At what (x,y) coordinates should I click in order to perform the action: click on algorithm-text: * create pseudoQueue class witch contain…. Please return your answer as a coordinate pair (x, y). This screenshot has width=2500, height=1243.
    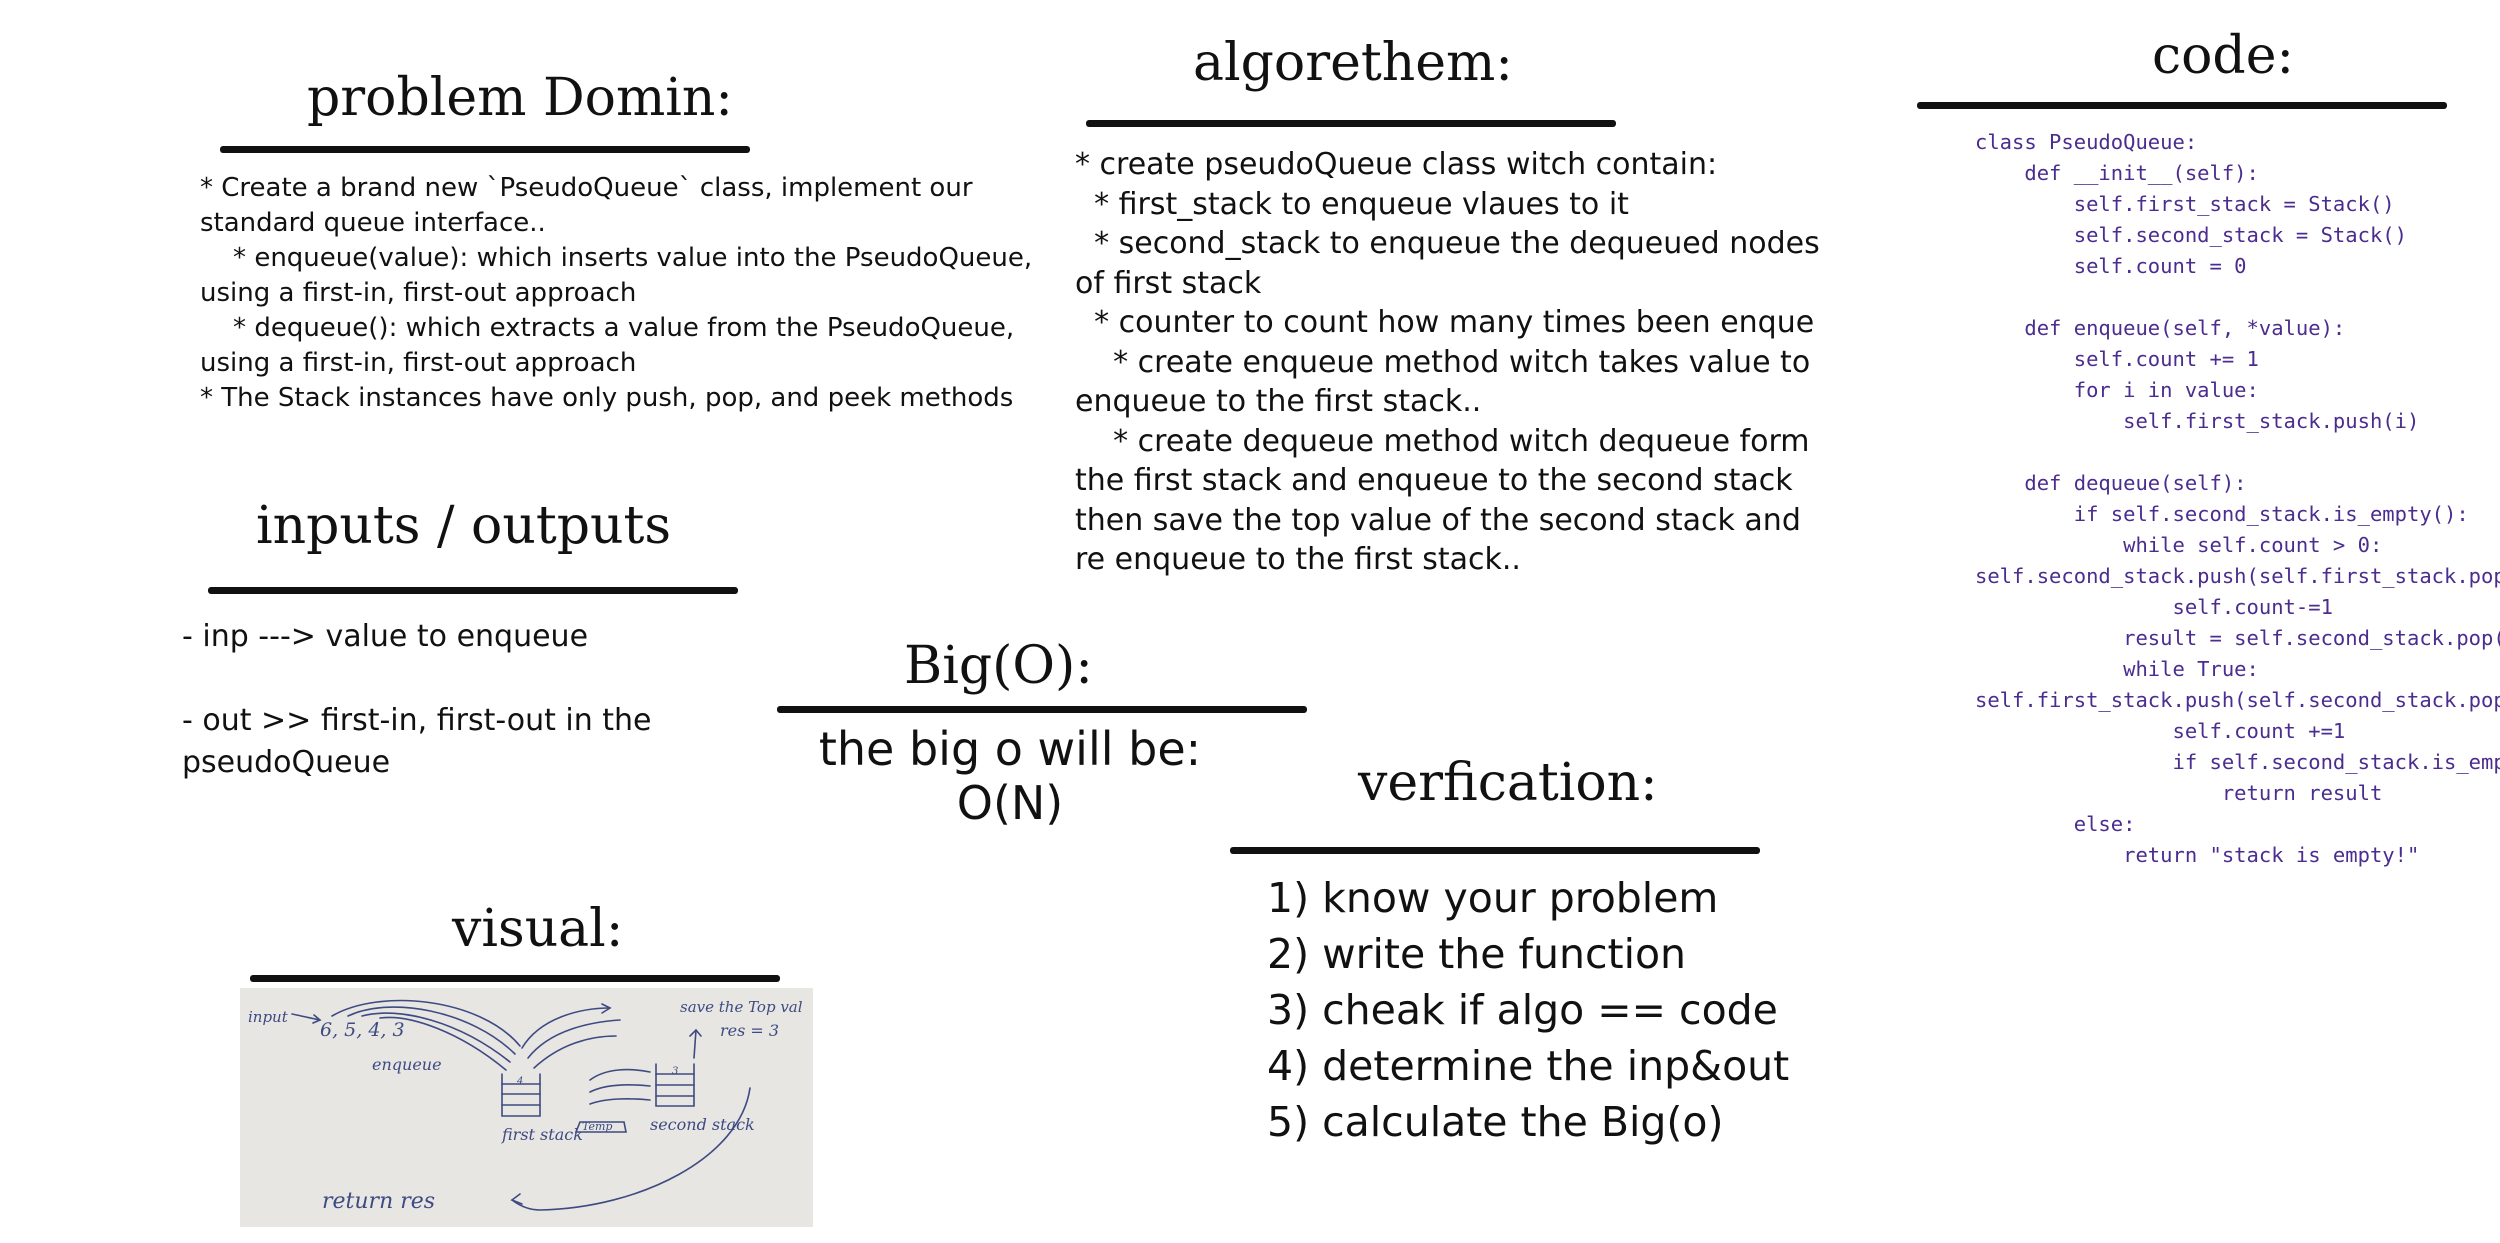
    Looking at the image, I should click on (1447, 362).